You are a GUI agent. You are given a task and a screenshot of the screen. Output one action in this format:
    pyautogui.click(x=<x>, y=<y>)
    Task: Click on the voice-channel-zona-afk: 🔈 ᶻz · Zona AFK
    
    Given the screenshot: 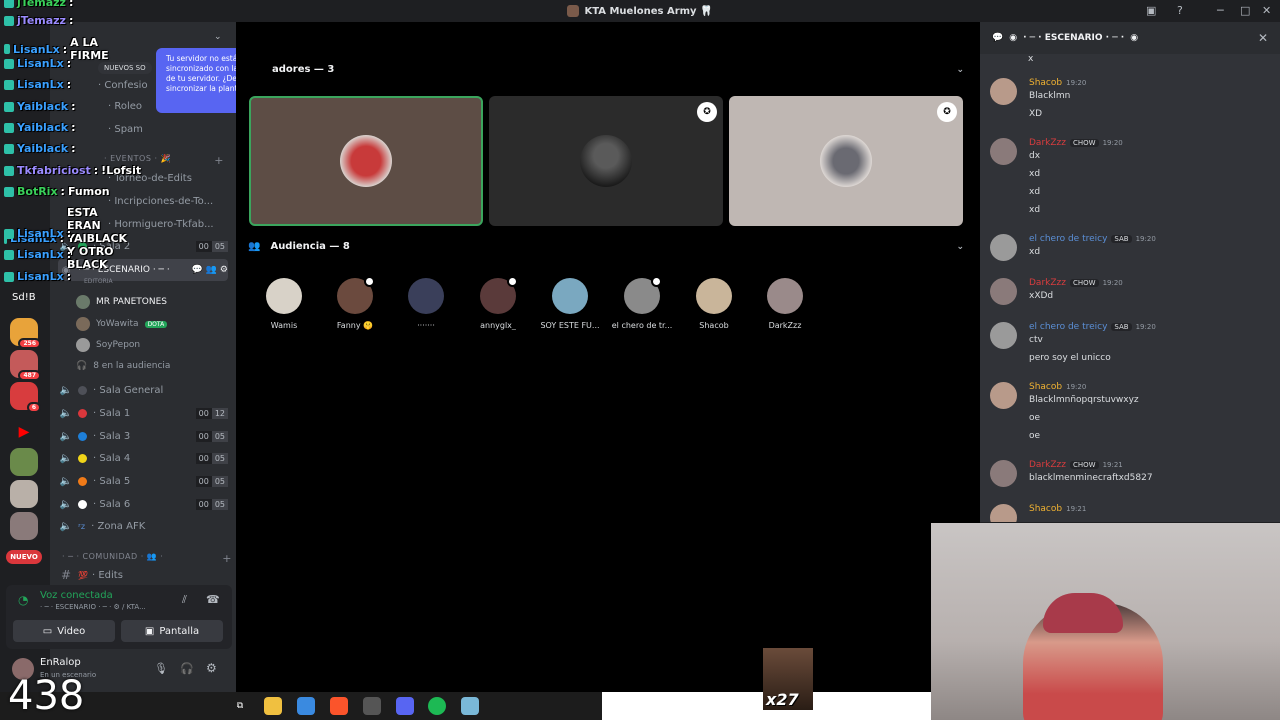 What is the action you would take?
    pyautogui.click(x=143, y=526)
    